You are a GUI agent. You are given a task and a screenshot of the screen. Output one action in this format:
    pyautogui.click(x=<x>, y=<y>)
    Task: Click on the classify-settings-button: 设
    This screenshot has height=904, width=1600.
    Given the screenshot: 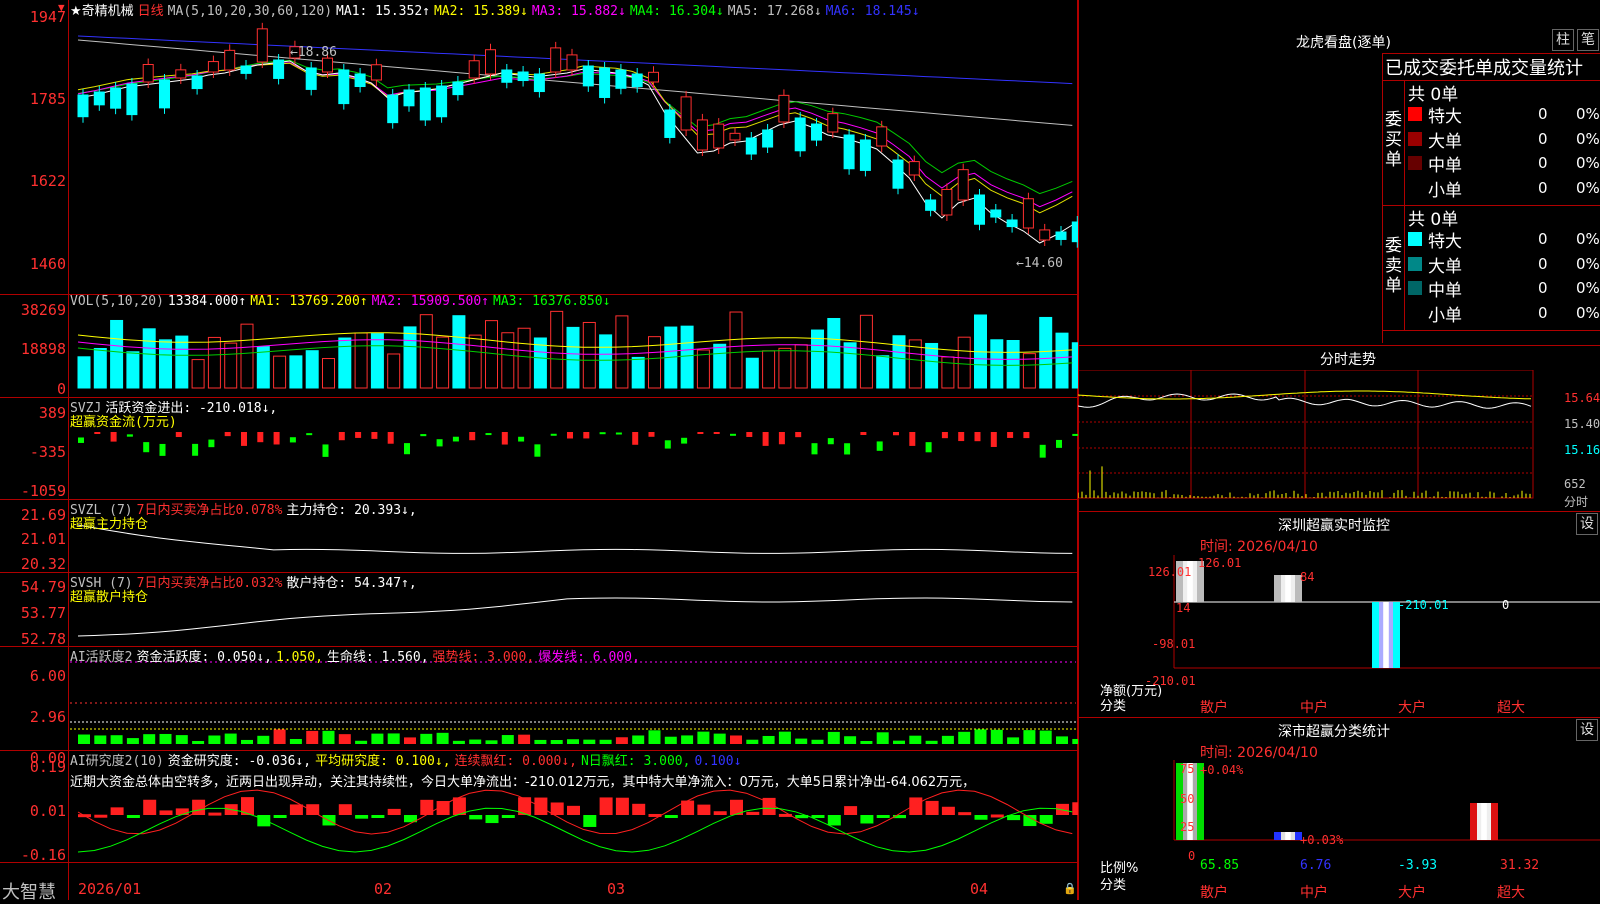 What is the action you would take?
    pyautogui.click(x=1587, y=730)
    